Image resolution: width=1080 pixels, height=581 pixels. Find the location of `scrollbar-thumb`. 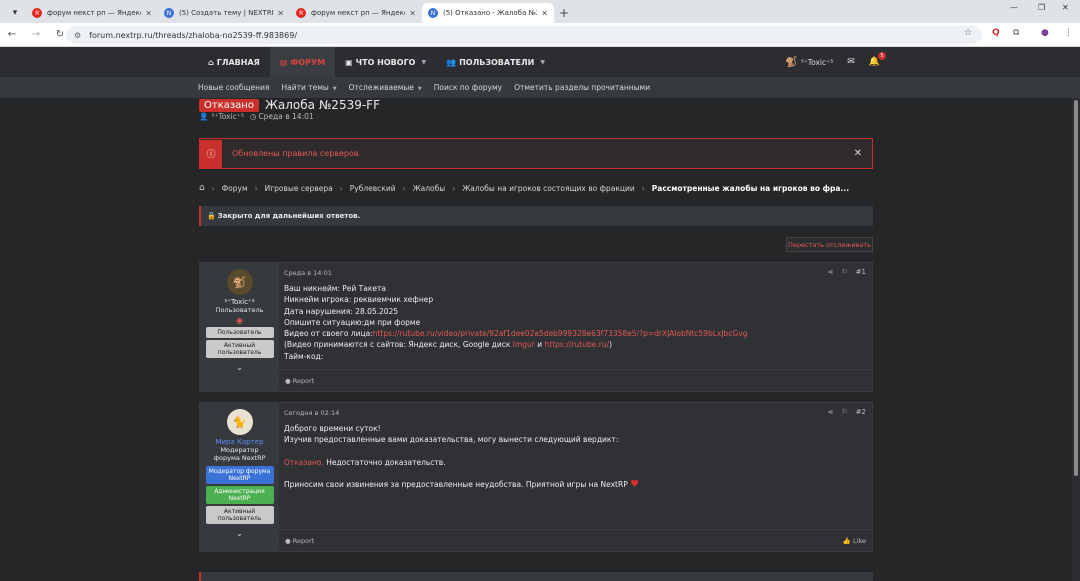

scrollbar-thumb is located at coordinates (1076, 288).